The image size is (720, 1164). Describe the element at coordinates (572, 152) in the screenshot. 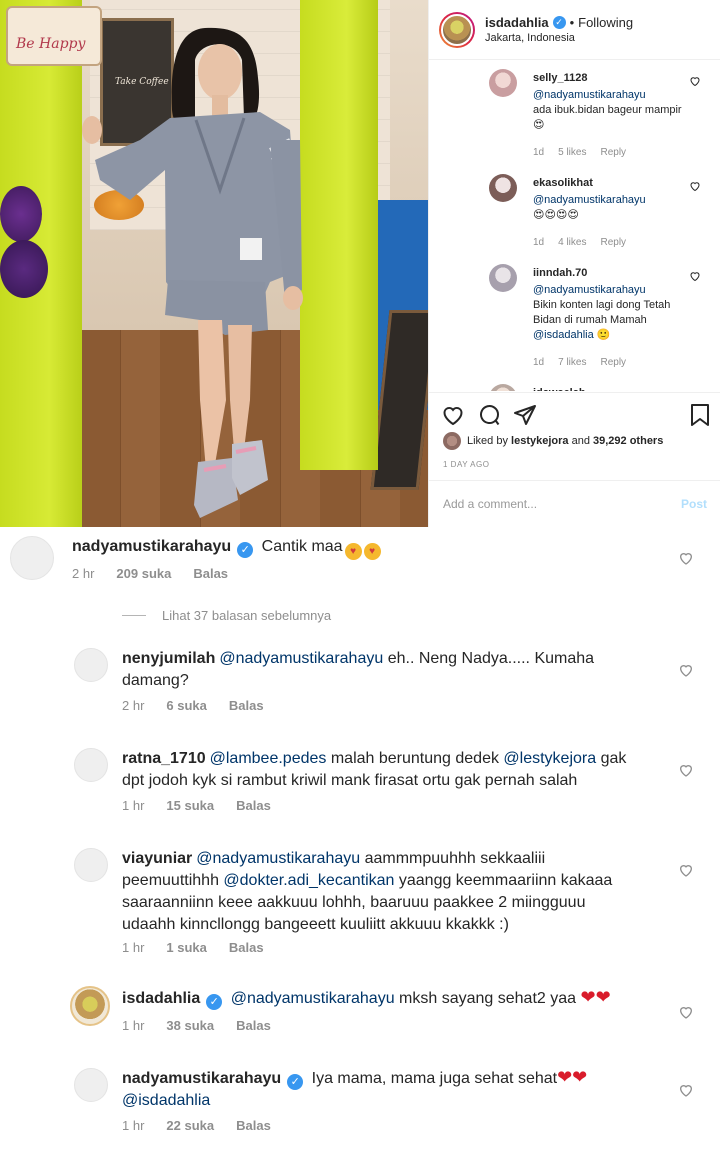

I see `comment-likes: 5 likes` at that location.